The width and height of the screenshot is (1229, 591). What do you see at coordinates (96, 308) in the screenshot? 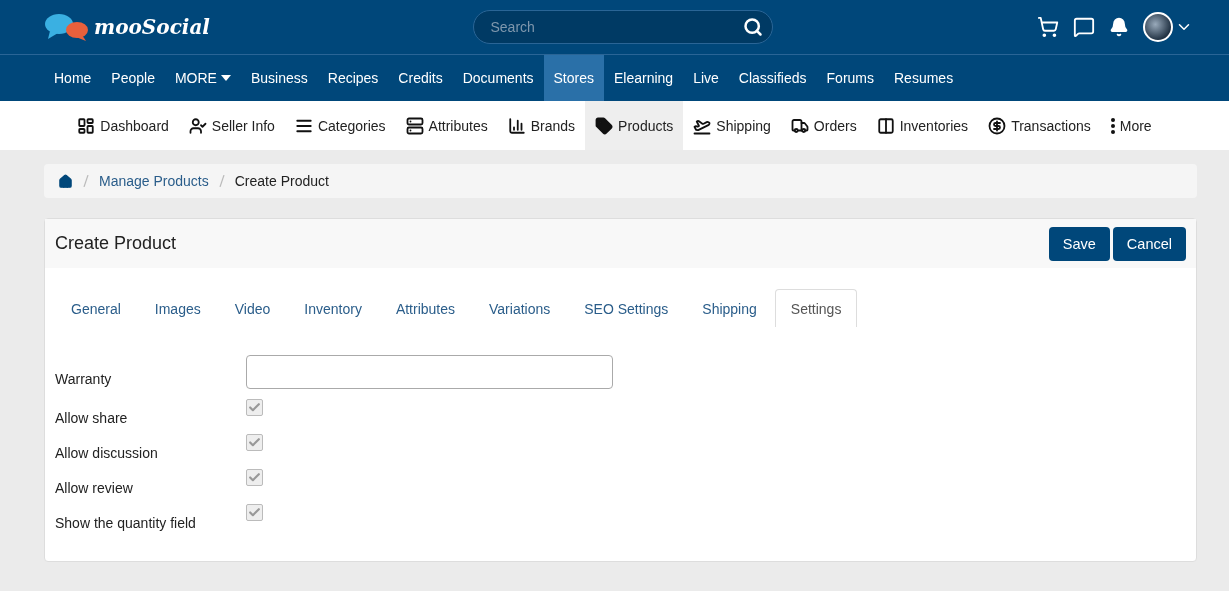
I see `tab: General` at bounding box center [96, 308].